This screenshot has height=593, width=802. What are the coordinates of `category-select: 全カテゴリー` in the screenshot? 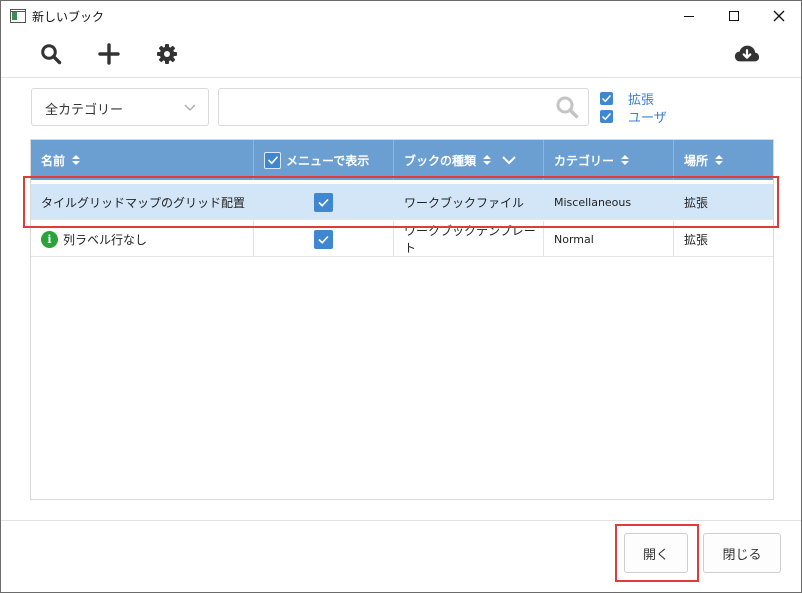 It's located at (120, 107).